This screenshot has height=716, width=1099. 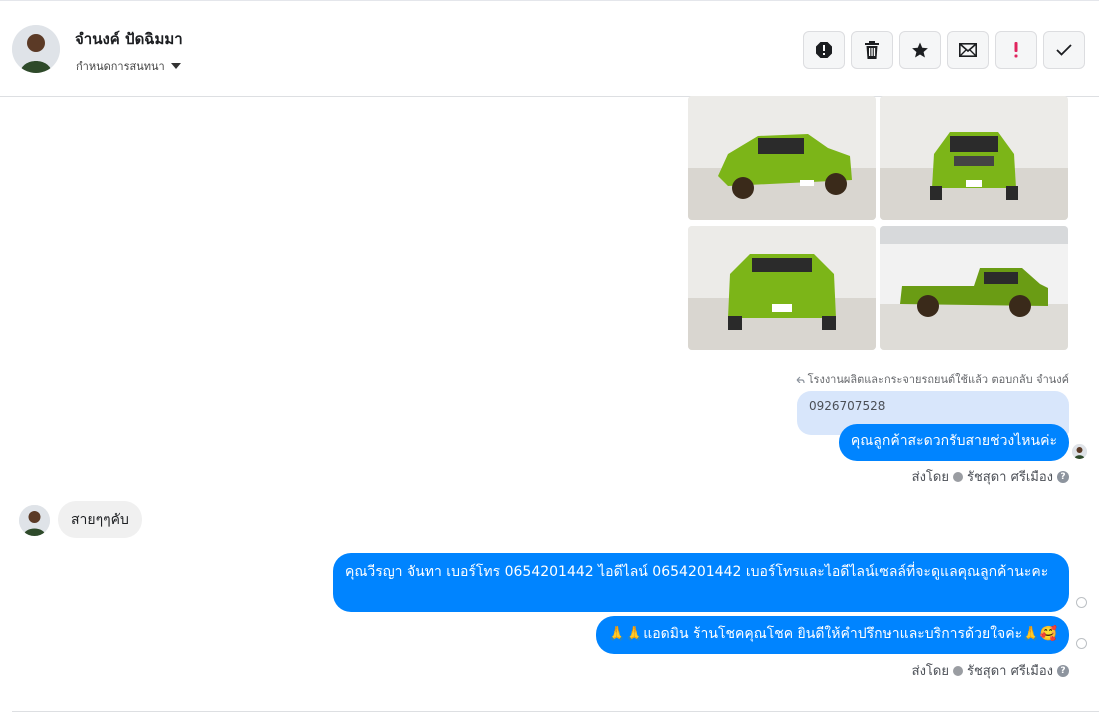 What do you see at coordinates (129, 39) in the screenshot?
I see `contact-name: จำนงค์ ปัดฉิมมา` at bounding box center [129, 39].